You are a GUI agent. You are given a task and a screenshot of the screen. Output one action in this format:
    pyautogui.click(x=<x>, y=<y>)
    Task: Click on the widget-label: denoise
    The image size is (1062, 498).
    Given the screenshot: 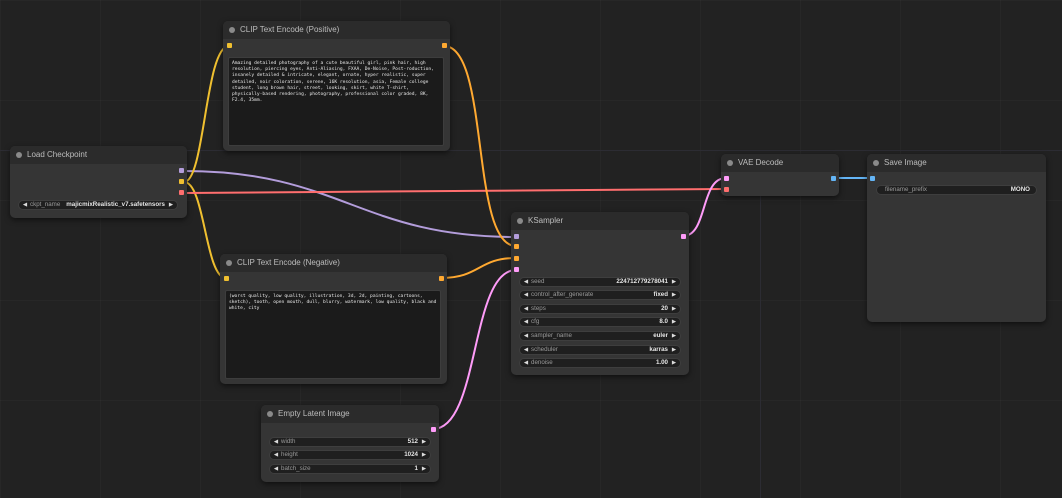 What is the action you would take?
    pyautogui.click(x=542, y=362)
    